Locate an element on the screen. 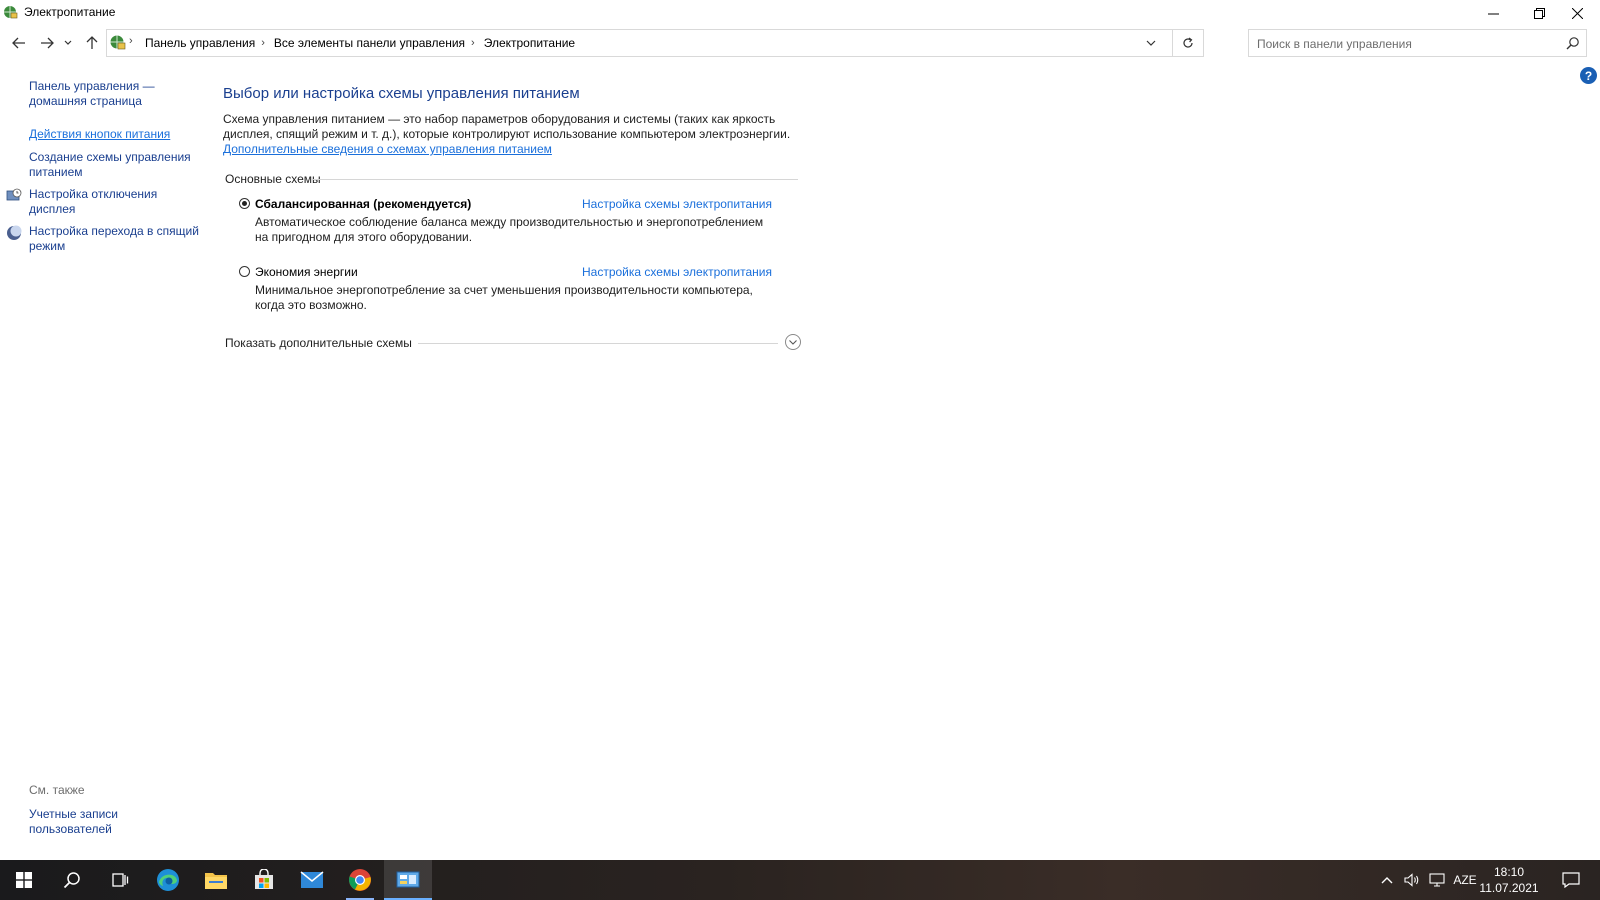 This screenshot has width=1600, height=900. windows-start-icon is located at coordinates (24, 880).